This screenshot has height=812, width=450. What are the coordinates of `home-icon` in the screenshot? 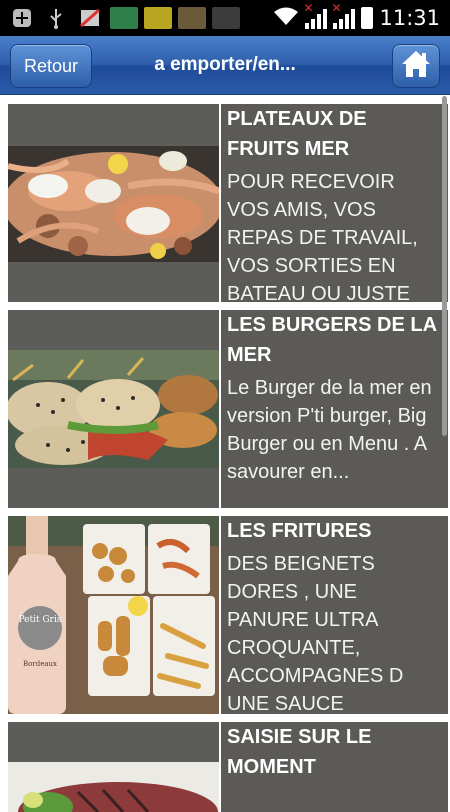 It's located at (416, 66).